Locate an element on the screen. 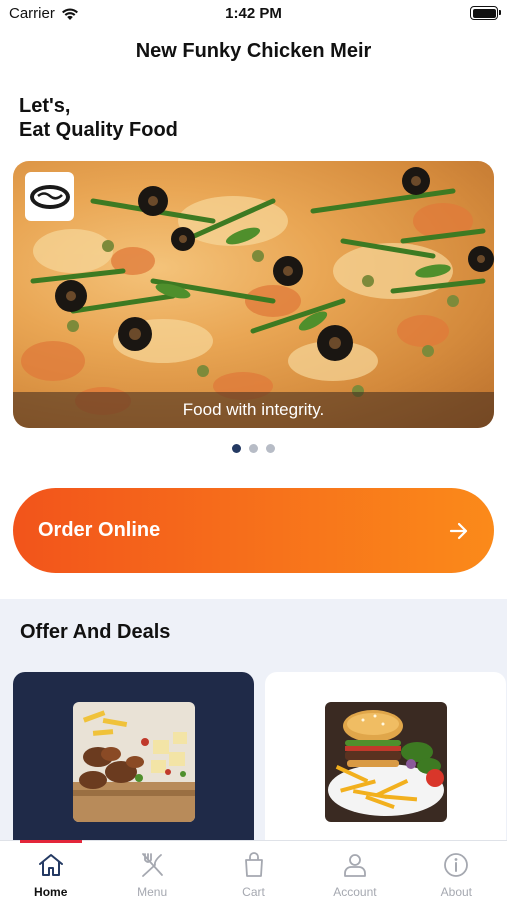 Image resolution: width=507 pixels, height=900 pixels. tab-cart: Cart is located at coordinates (253, 870).